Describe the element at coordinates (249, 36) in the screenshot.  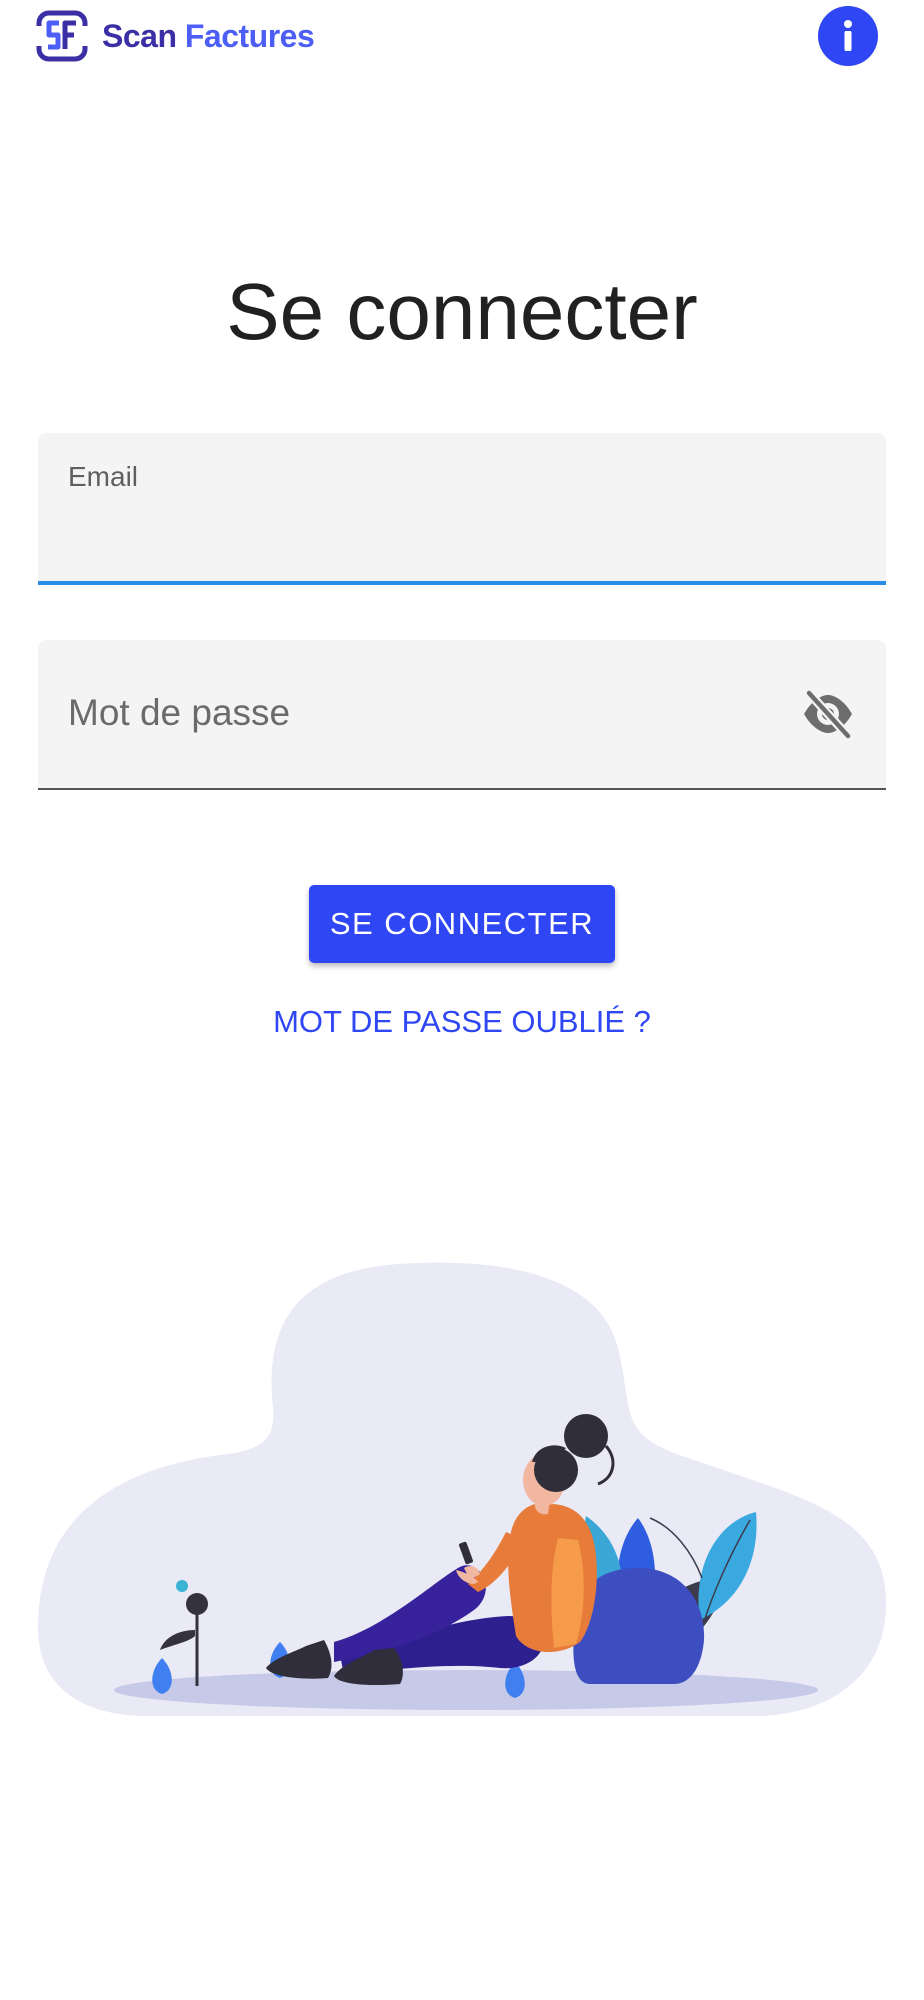
I see `app-name-word-2: Factures` at that location.